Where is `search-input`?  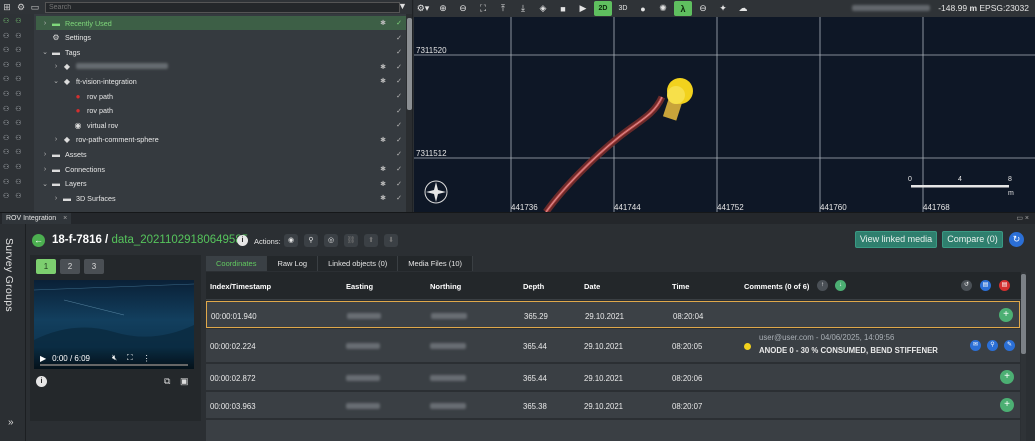
search-input is located at coordinates (222, 7).